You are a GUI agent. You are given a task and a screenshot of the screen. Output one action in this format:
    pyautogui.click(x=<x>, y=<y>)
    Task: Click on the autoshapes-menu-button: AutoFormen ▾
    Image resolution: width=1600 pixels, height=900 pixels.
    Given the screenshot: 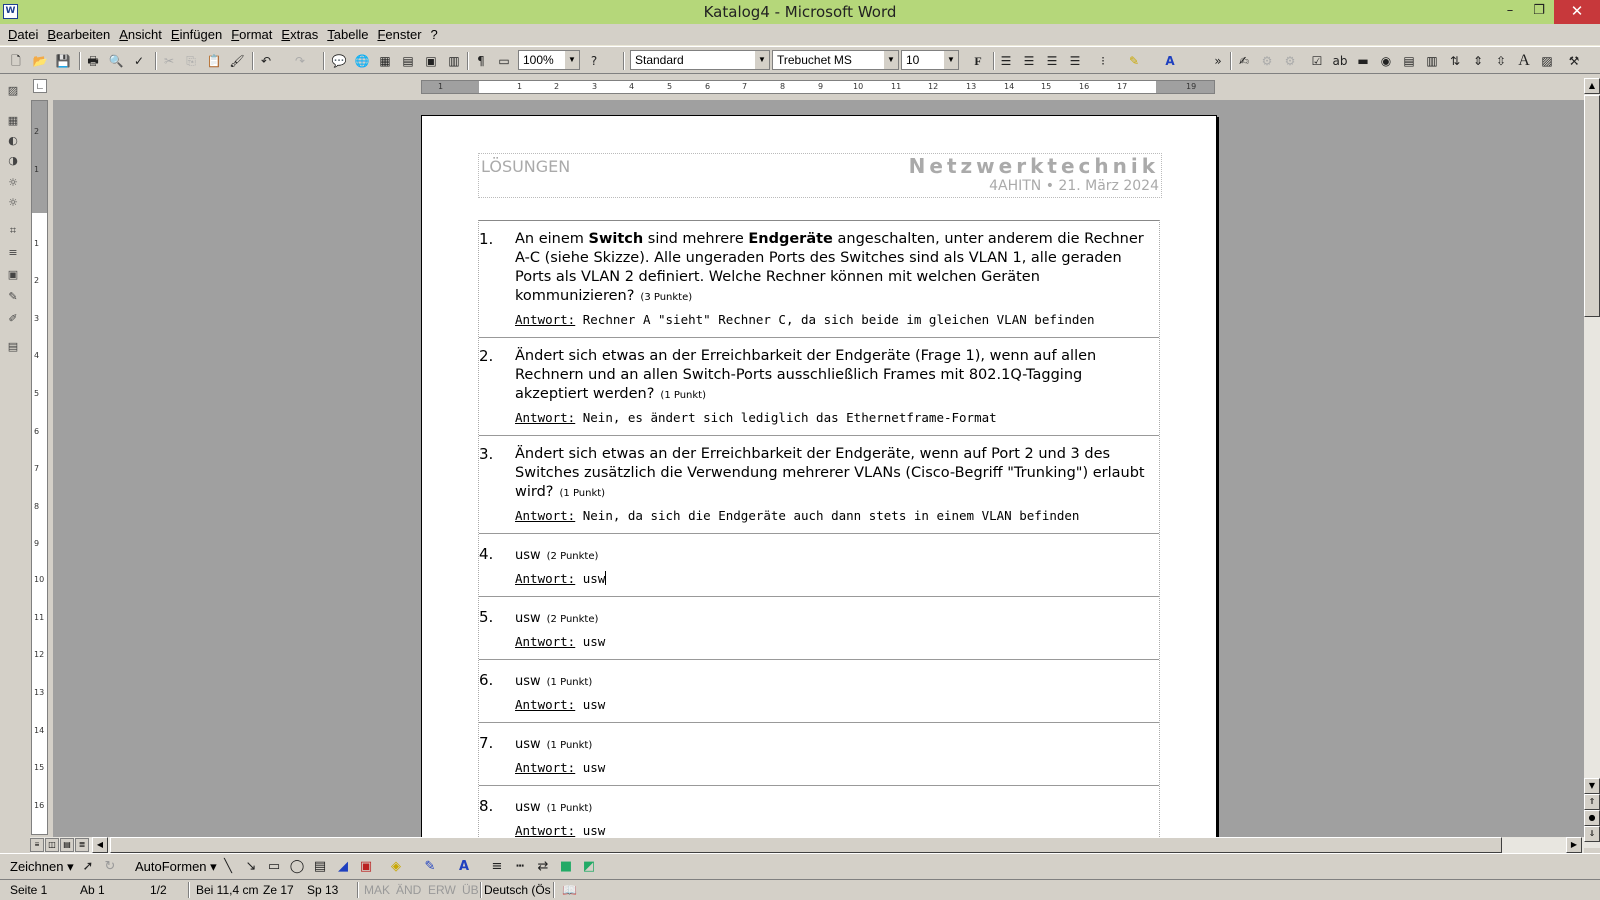 What is the action you would take?
    pyautogui.click(x=176, y=867)
    